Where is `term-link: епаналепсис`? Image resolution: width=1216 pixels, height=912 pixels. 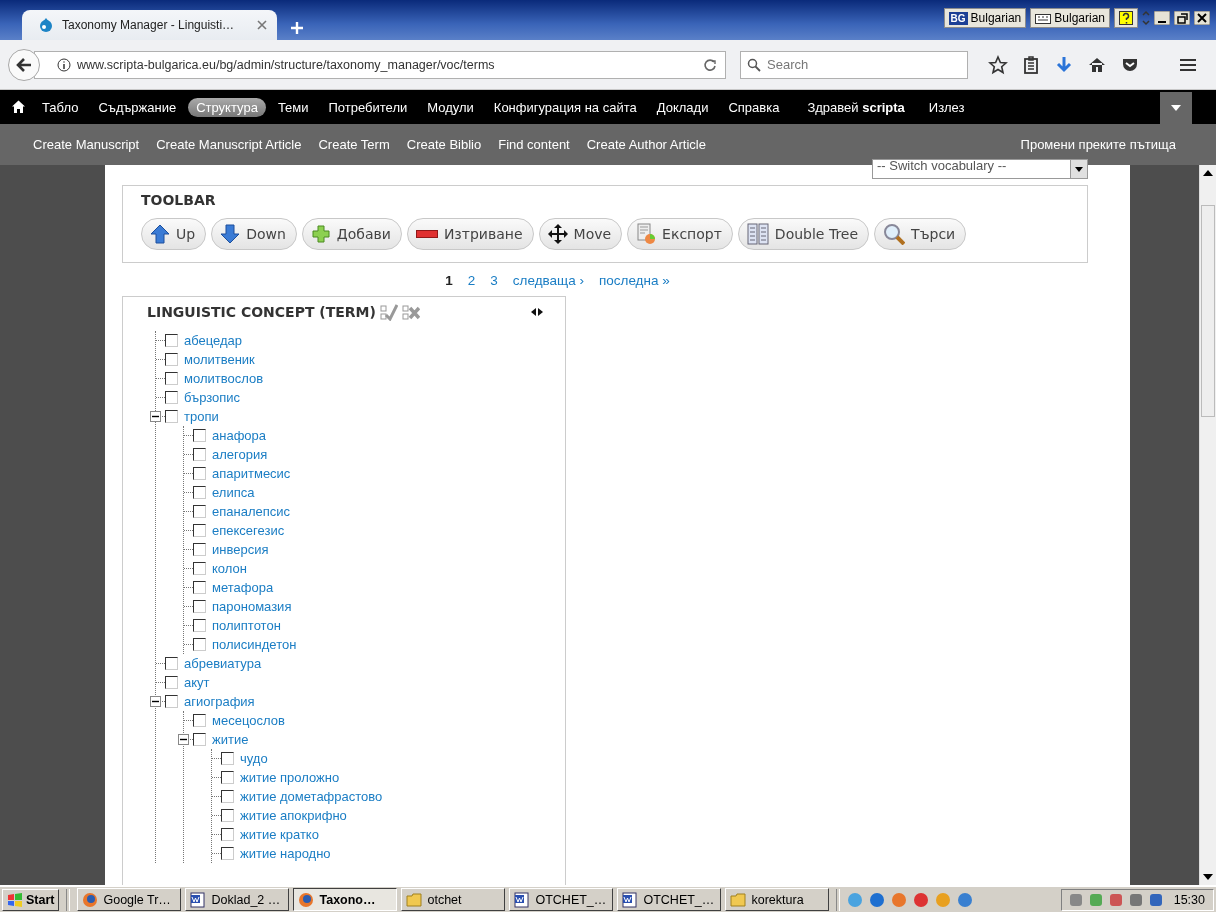 term-link: епаналепсис is located at coordinates (251, 511).